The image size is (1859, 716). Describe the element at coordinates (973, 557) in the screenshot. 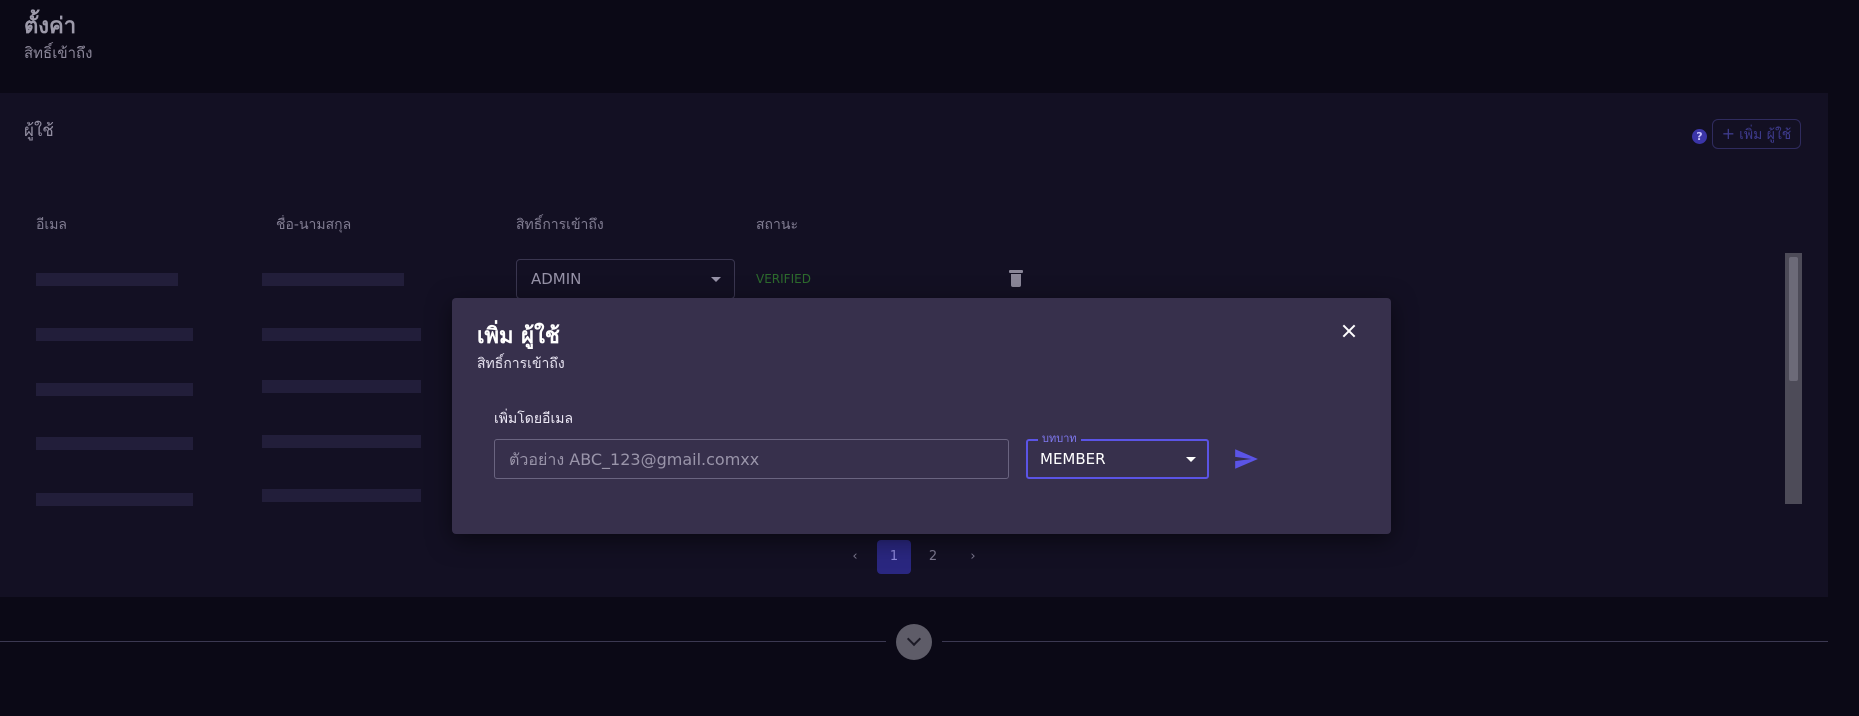

I see `chevron-right-icon: ›` at that location.